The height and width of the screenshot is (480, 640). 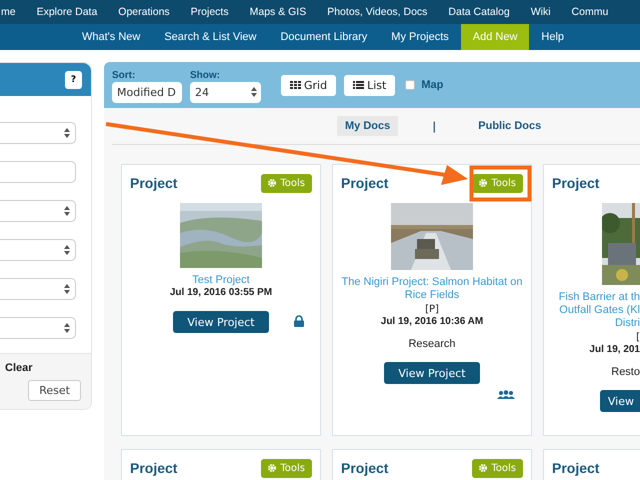 What do you see at coordinates (614, 350) in the screenshot?
I see `project-date: Jul 19, 201` at bounding box center [614, 350].